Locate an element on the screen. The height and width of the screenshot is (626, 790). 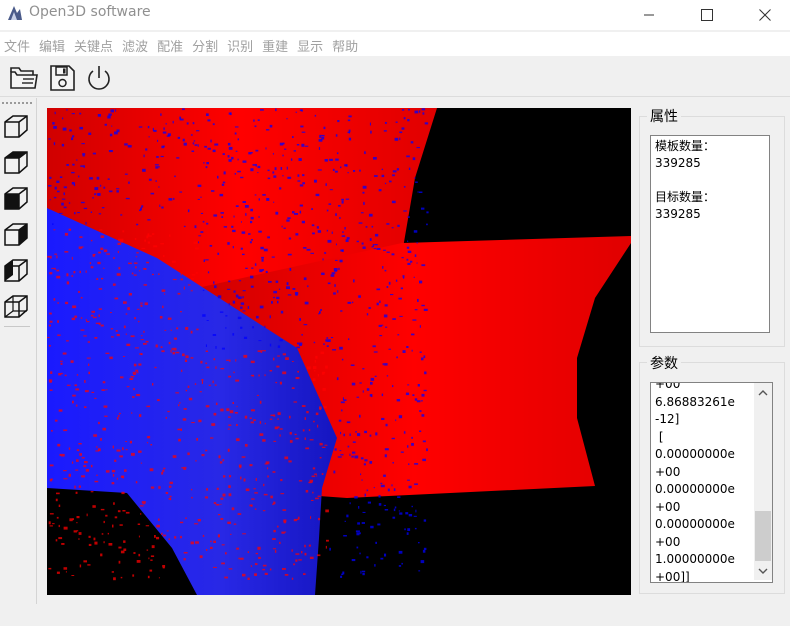
open-folder-icon is located at coordinates (24, 78).